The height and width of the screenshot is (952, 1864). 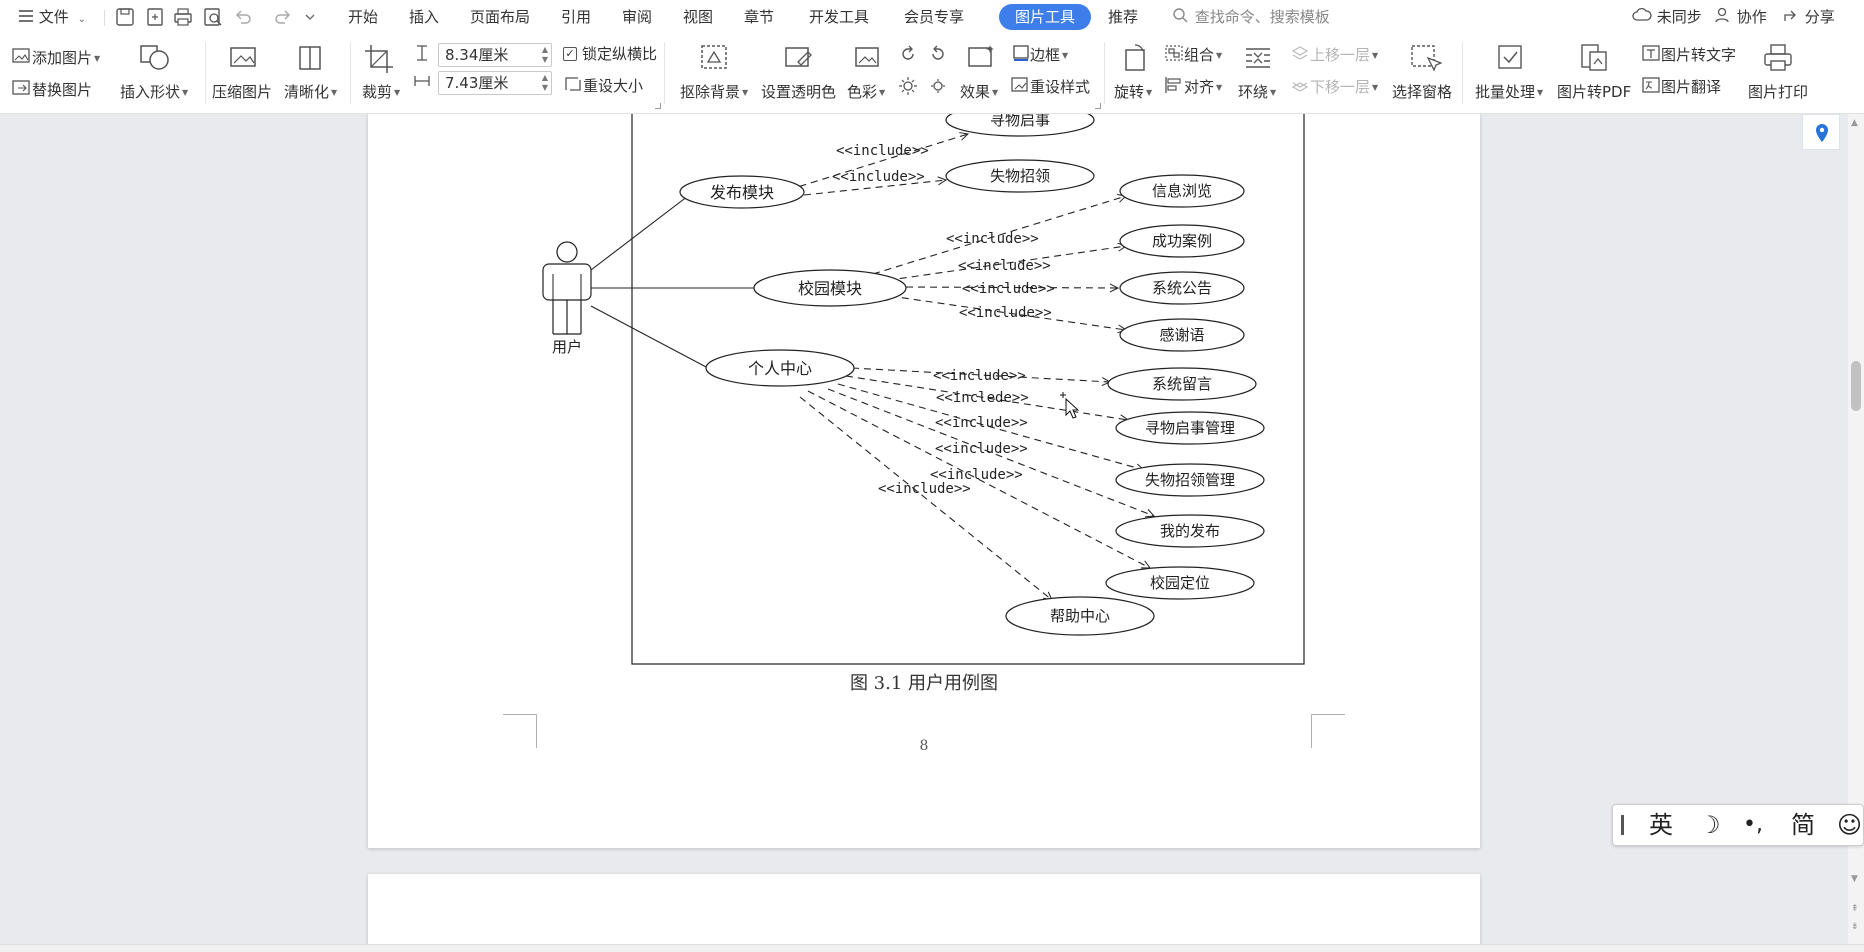 What do you see at coordinates (982, 398) in the screenshot?
I see `svg-text: <<inclede>>` at bounding box center [982, 398].